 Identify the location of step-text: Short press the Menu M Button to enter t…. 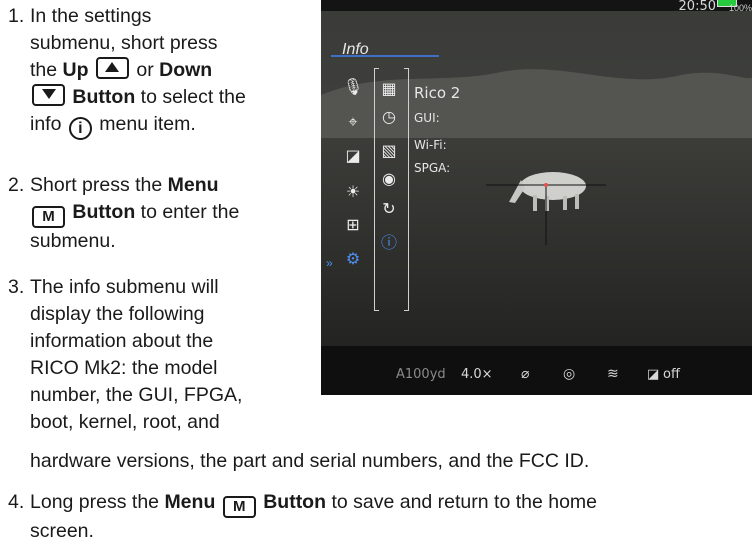
(135, 213).